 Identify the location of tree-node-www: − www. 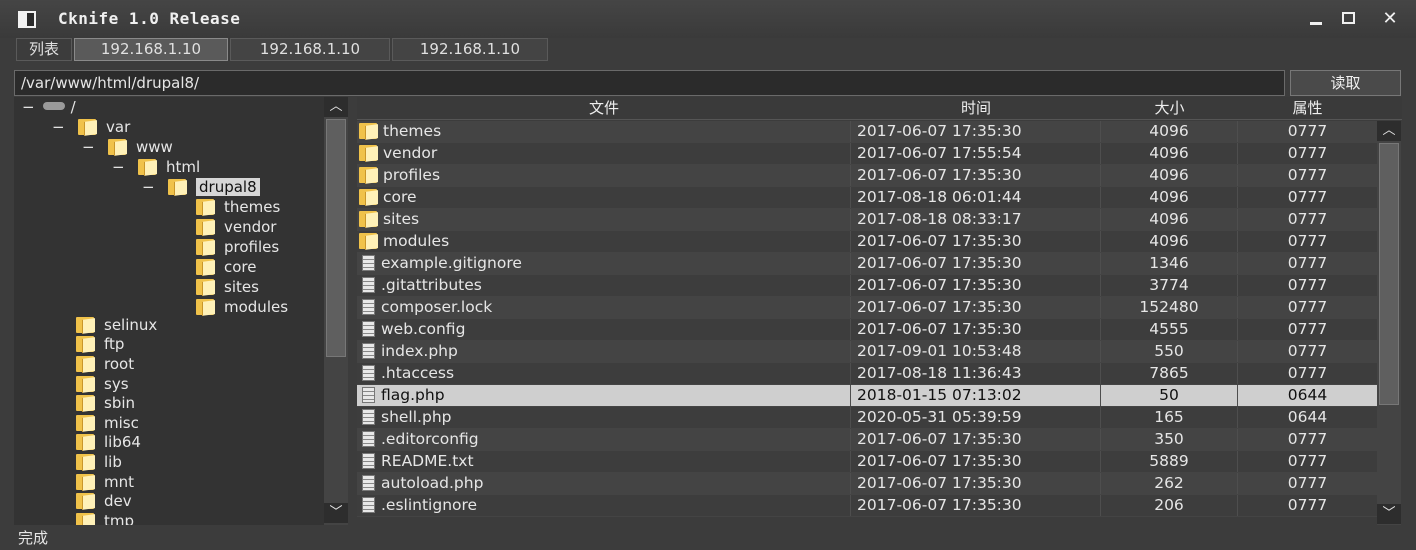
(127, 147).